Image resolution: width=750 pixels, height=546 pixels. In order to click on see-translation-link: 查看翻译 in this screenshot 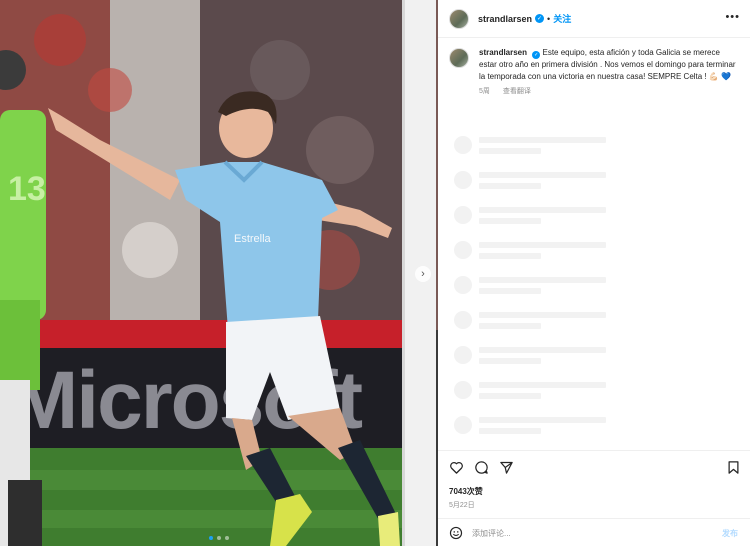, I will do `click(517, 91)`.